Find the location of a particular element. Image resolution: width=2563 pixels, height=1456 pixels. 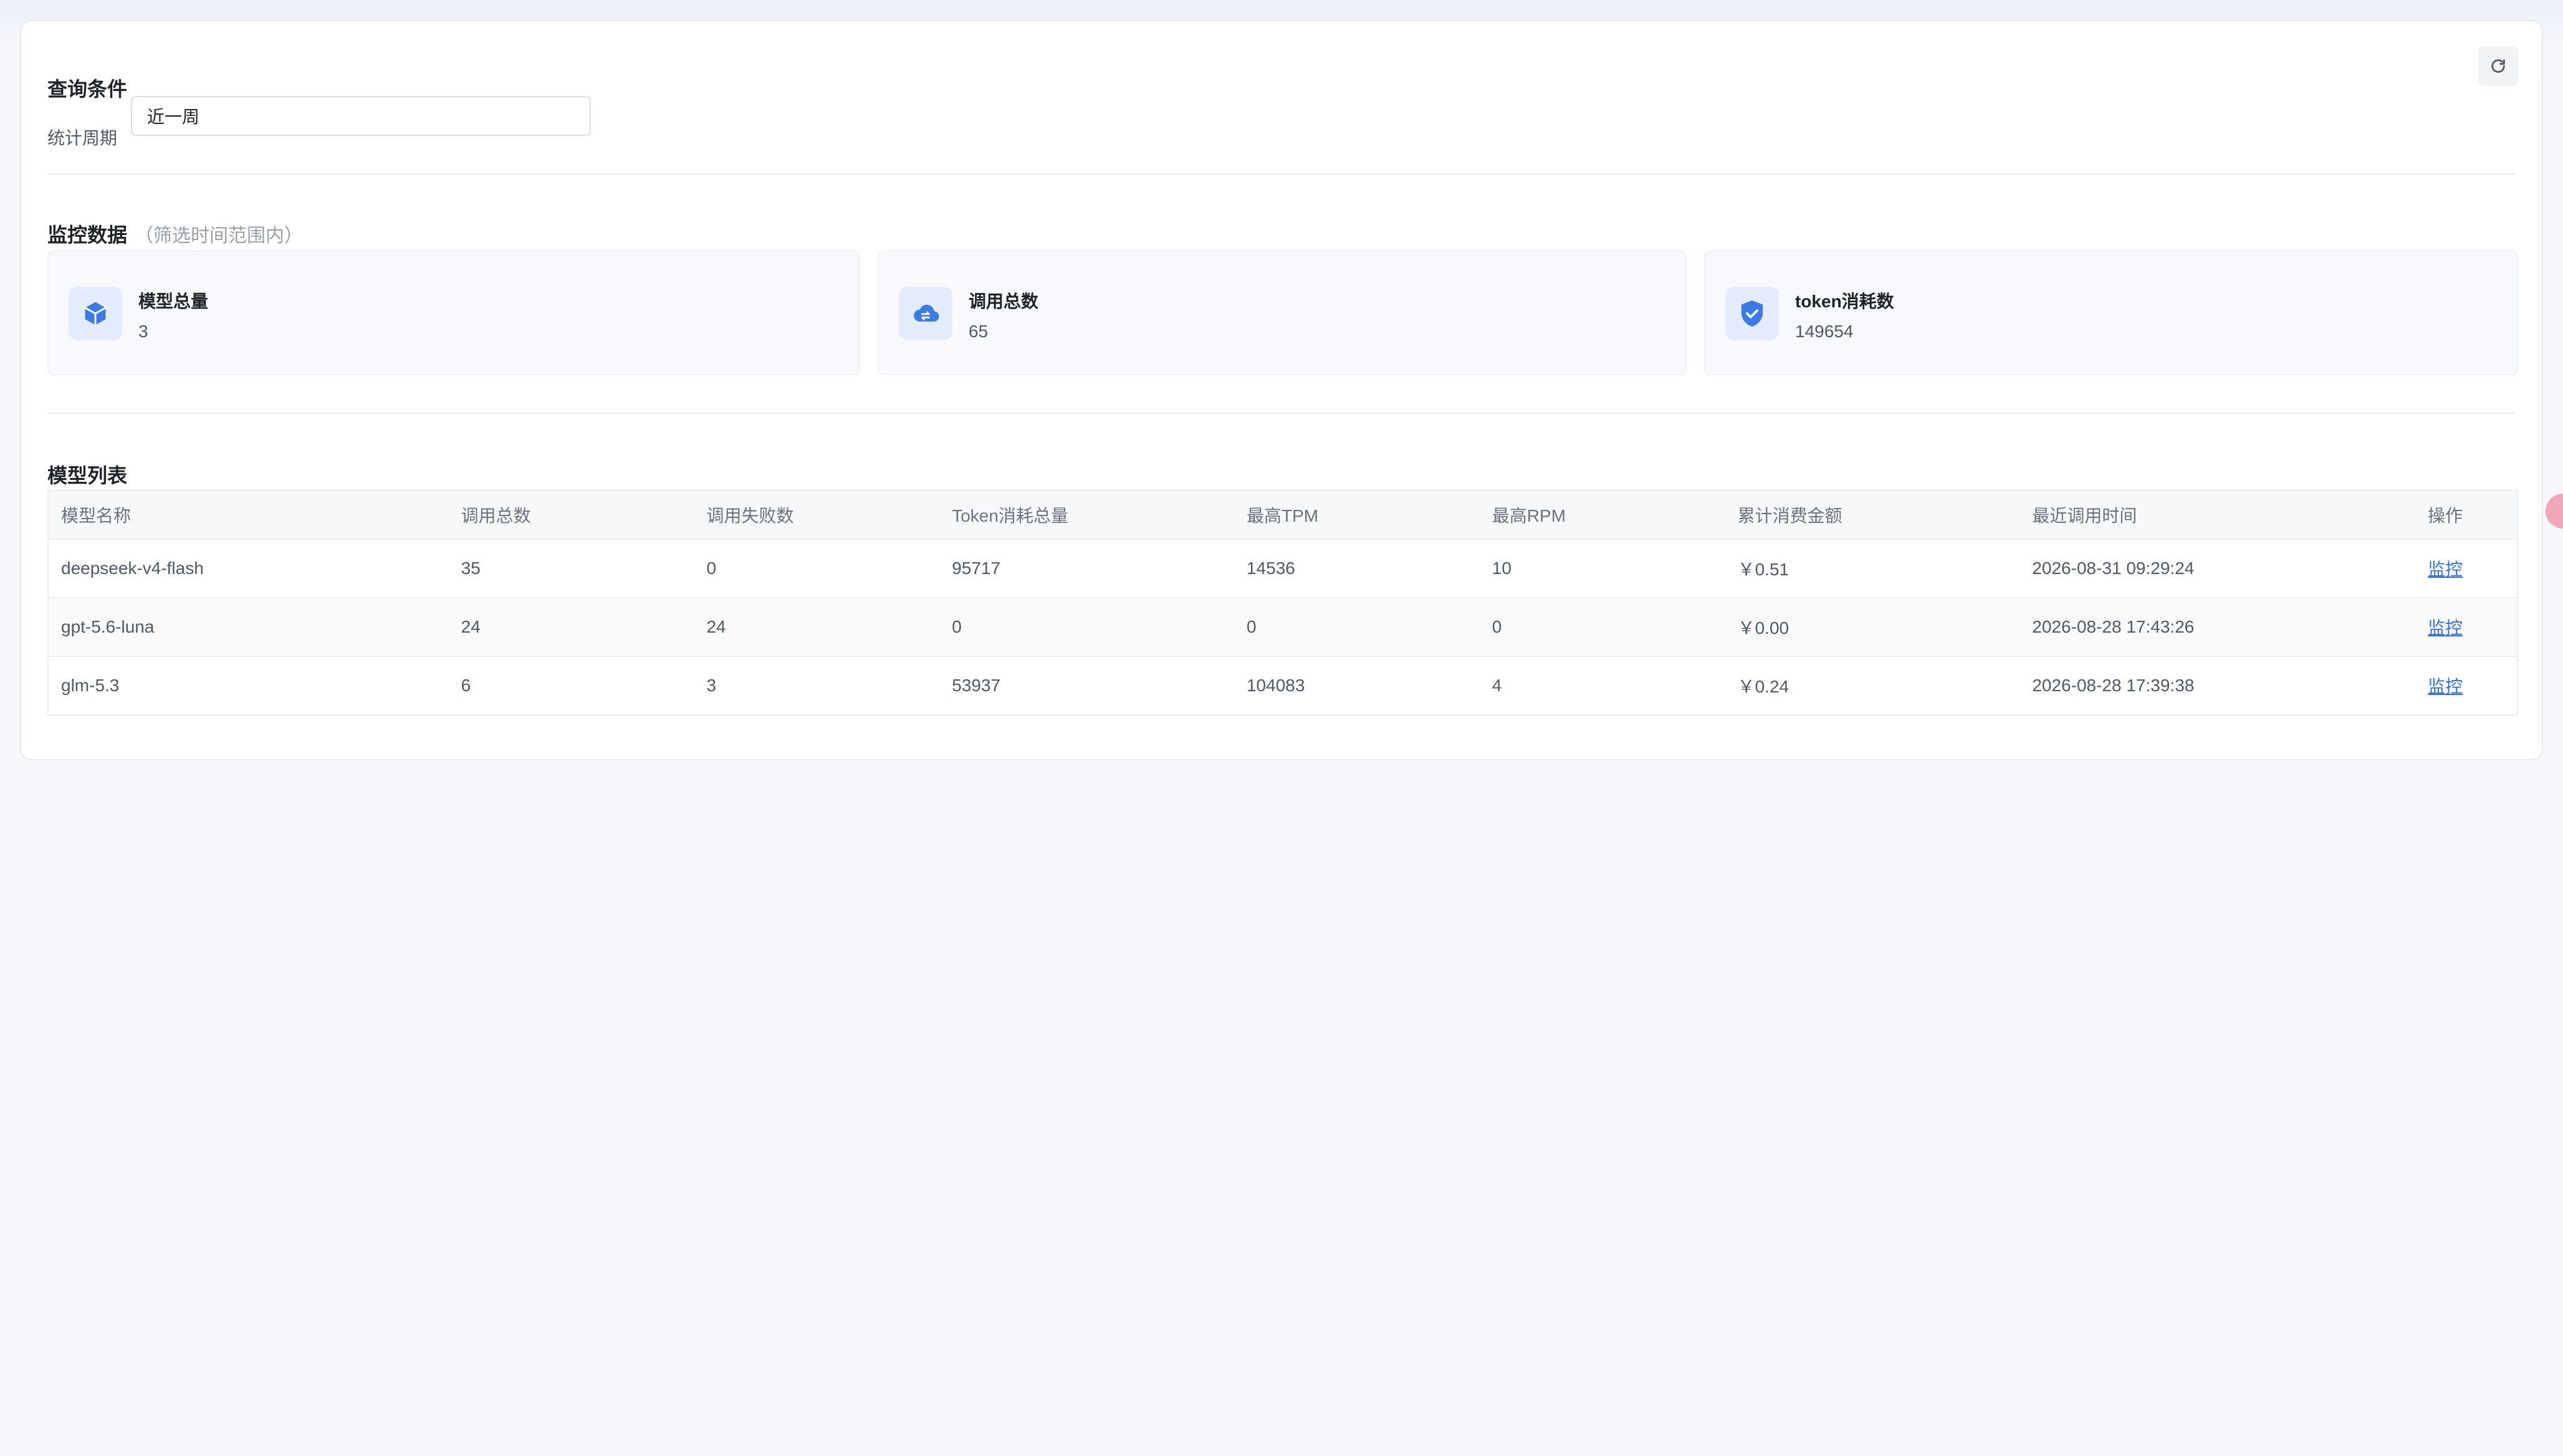

cell-last-call-time: 2026-08-28 17:43:26 is located at coordinates (2217, 627).